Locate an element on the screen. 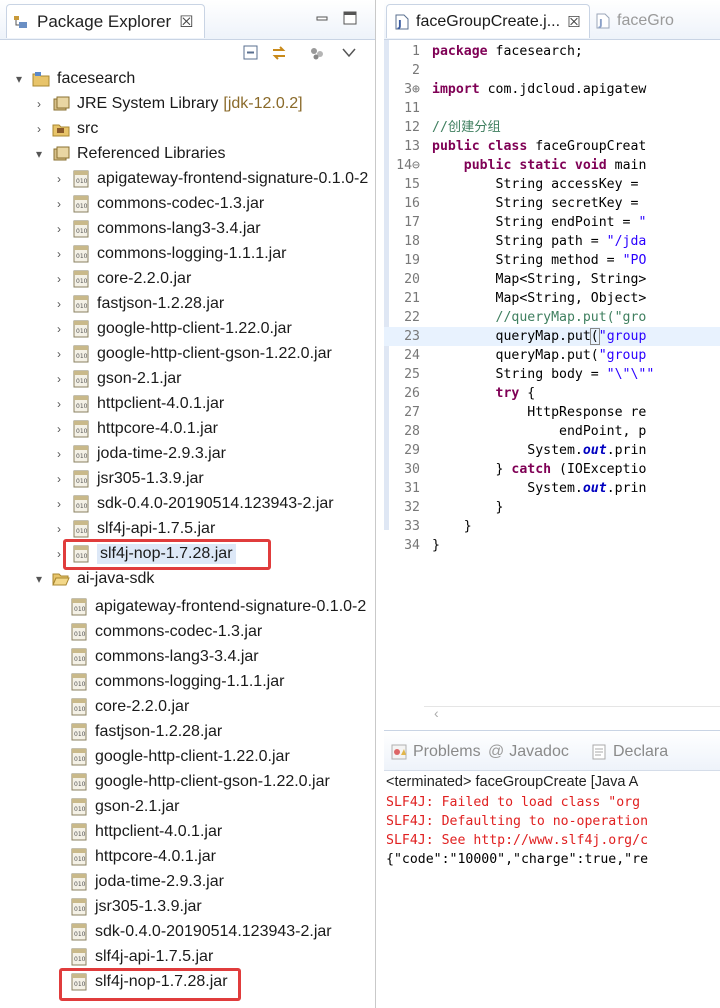 The image size is (720, 1008). tree-jar-item: › 010 commons-lang3-3.4.jar is located at coordinates (156, 228).